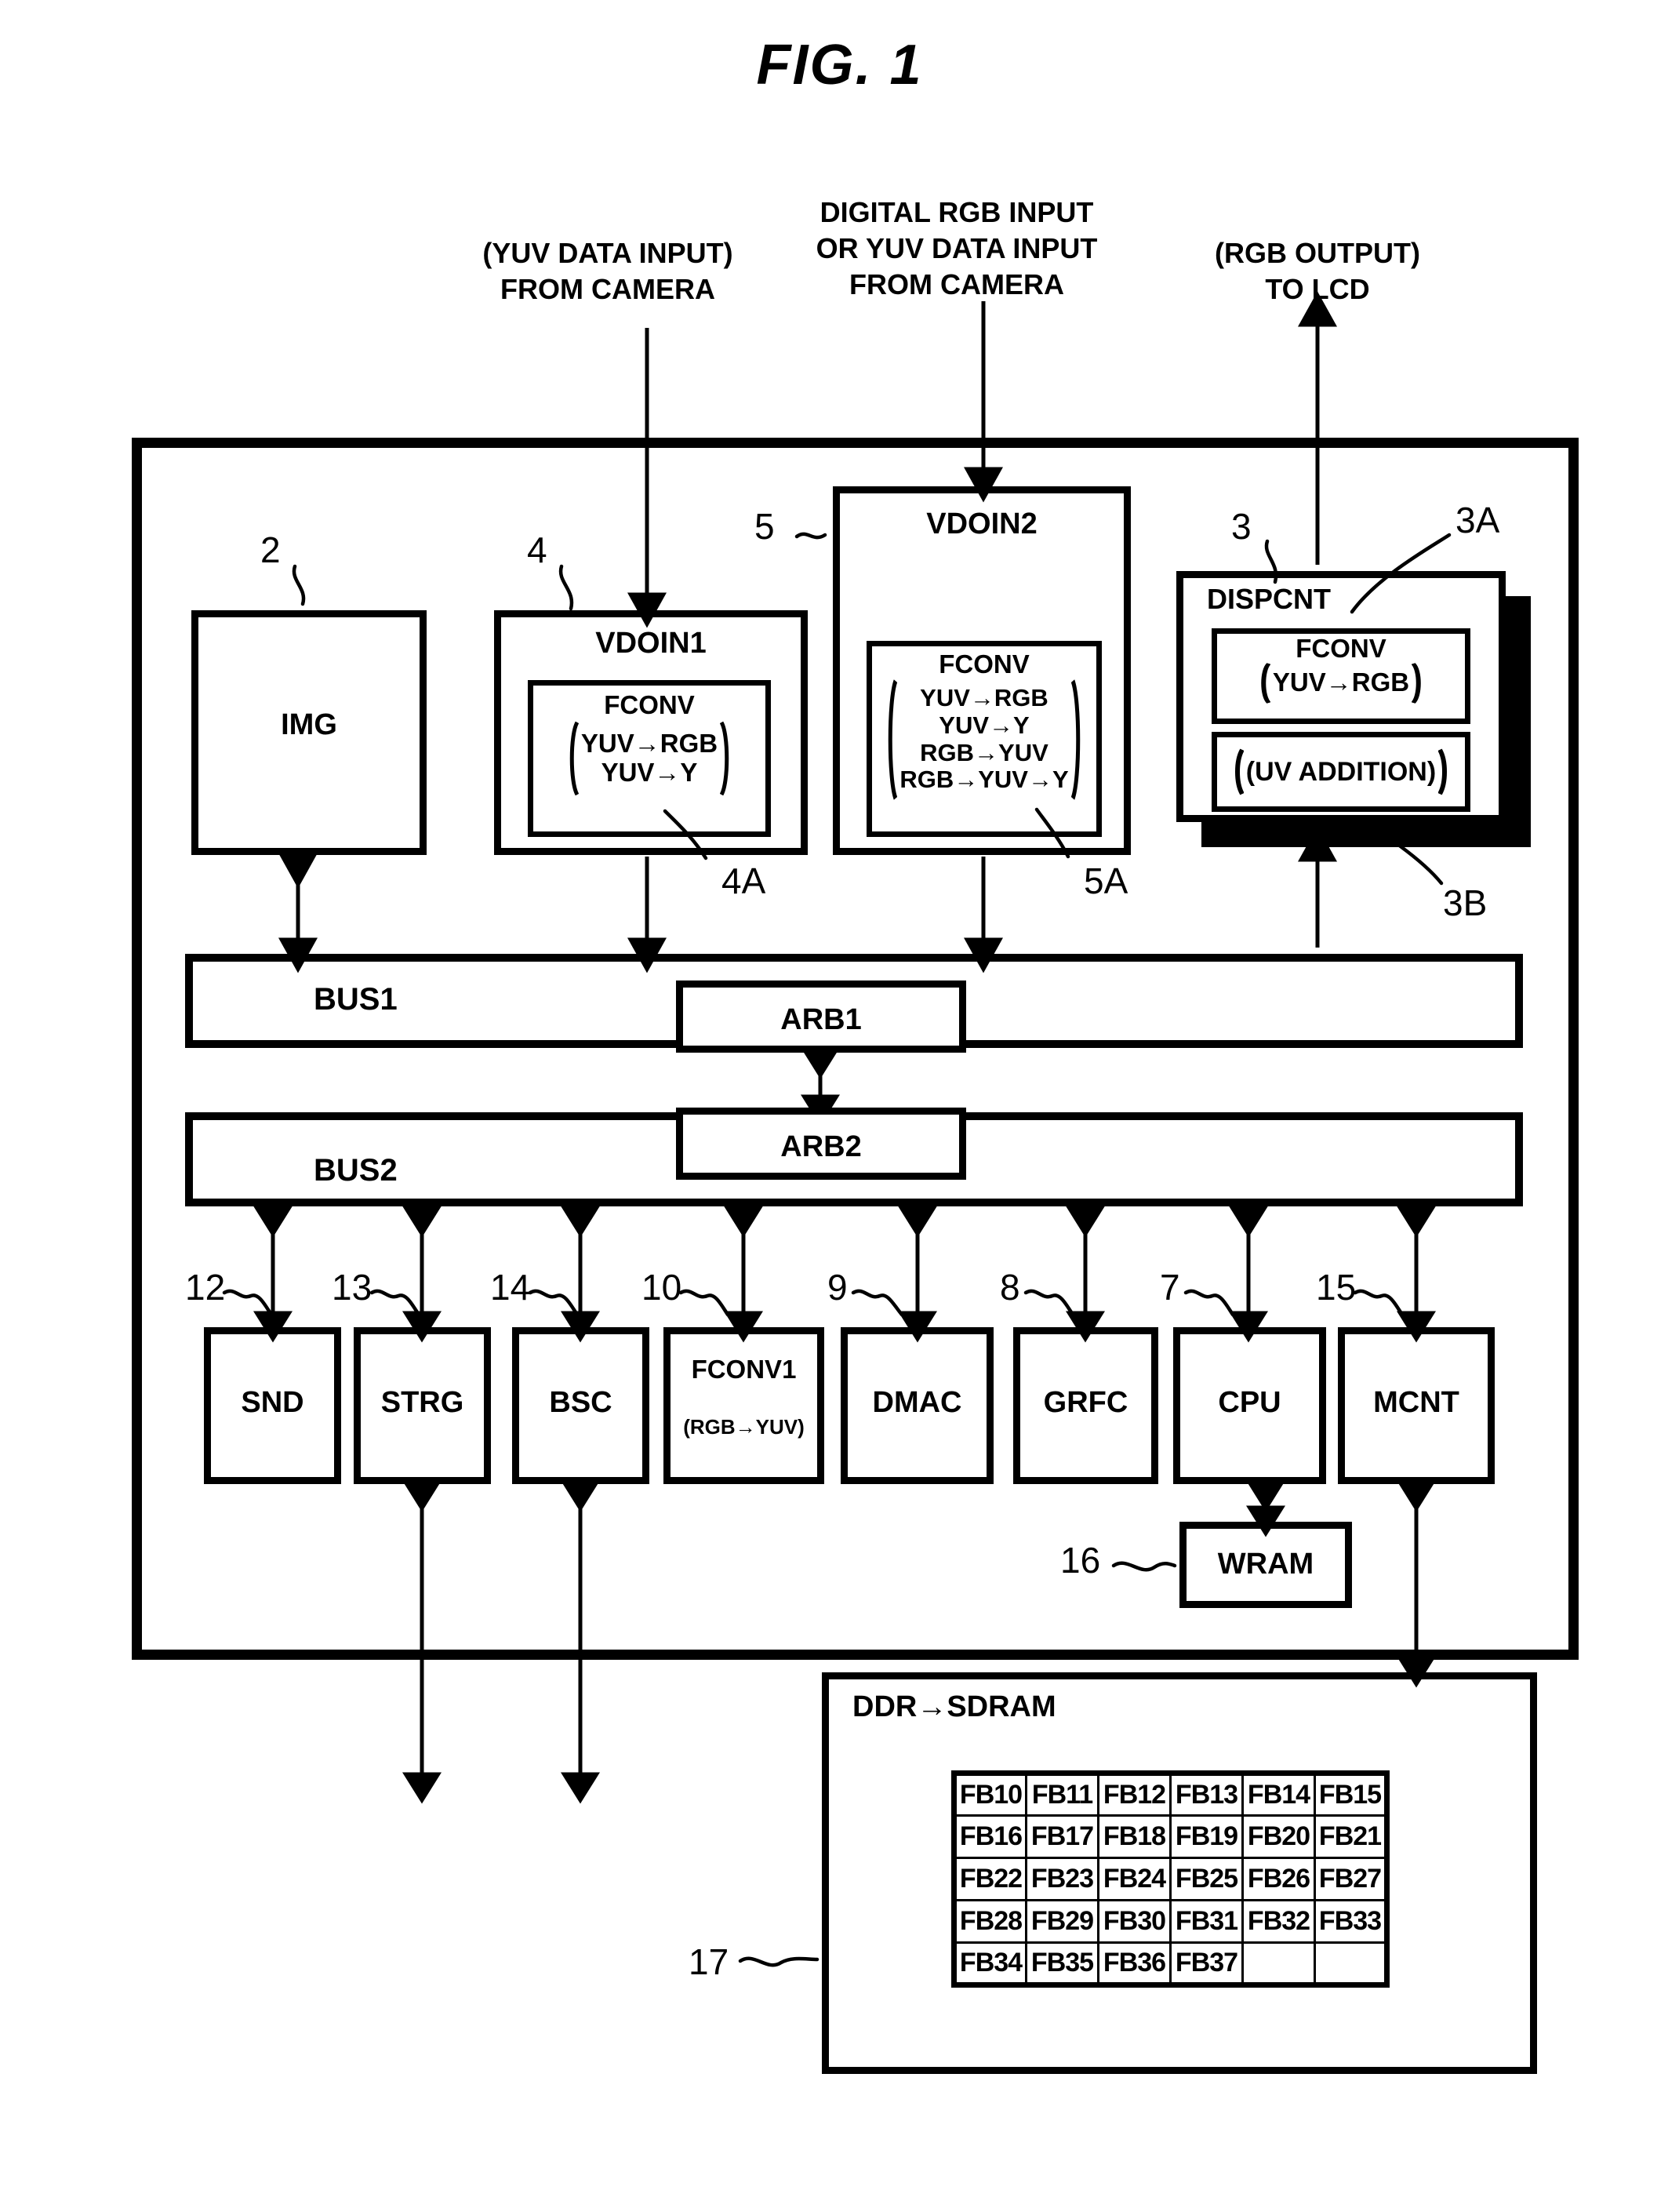 The width and height of the screenshot is (1679, 2212). What do you see at coordinates (537, 549) in the screenshot?
I see `ref-4: 4` at bounding box center [537, 549].